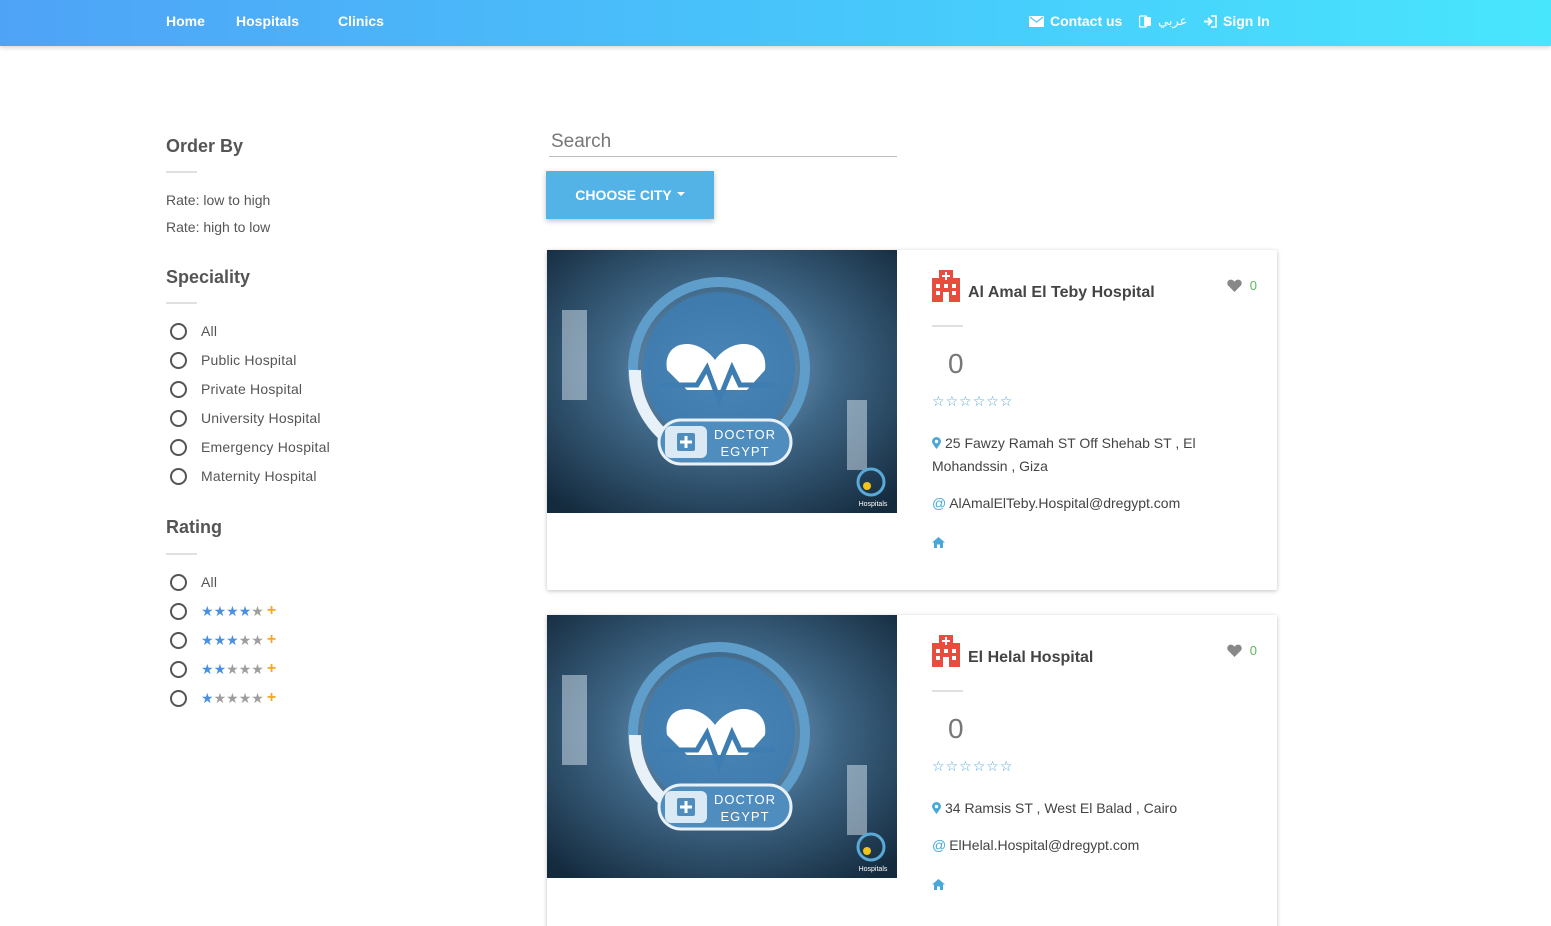 This screenshot has width=1551, height=926. Describe the element at coordinates (208, 277) in the screenshot. I see `speciality-heading: Speciality` at that location.